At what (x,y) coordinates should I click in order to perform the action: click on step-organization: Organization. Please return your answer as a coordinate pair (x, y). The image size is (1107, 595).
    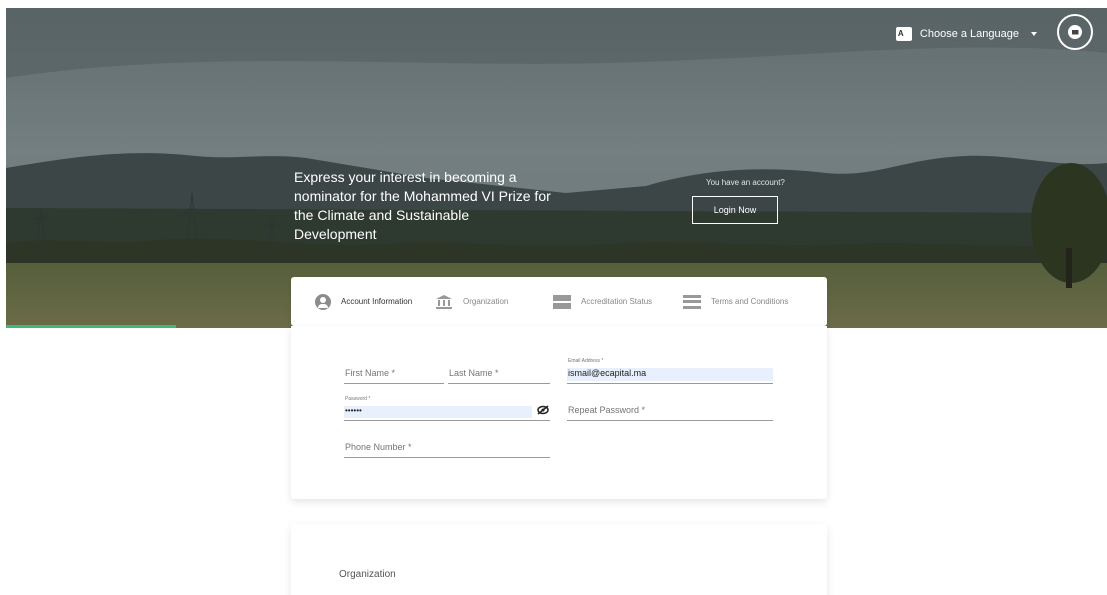
    Looking at the image, I should click on (494, 302).